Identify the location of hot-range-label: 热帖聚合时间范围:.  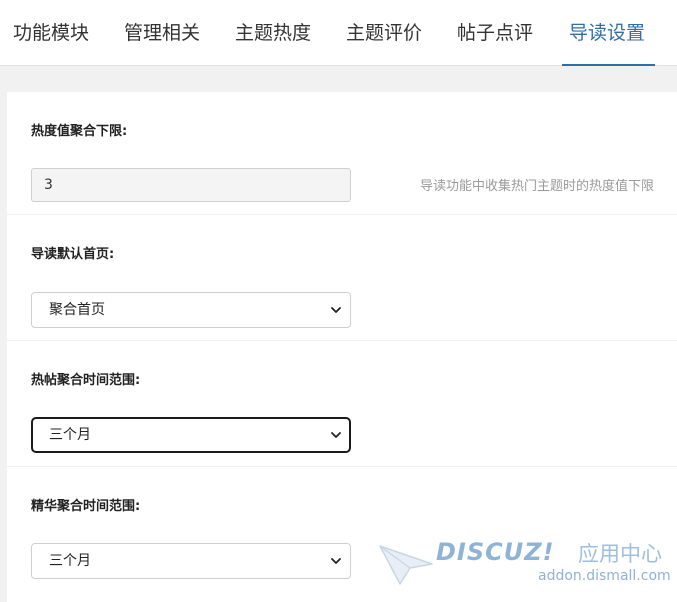
(86, 380).